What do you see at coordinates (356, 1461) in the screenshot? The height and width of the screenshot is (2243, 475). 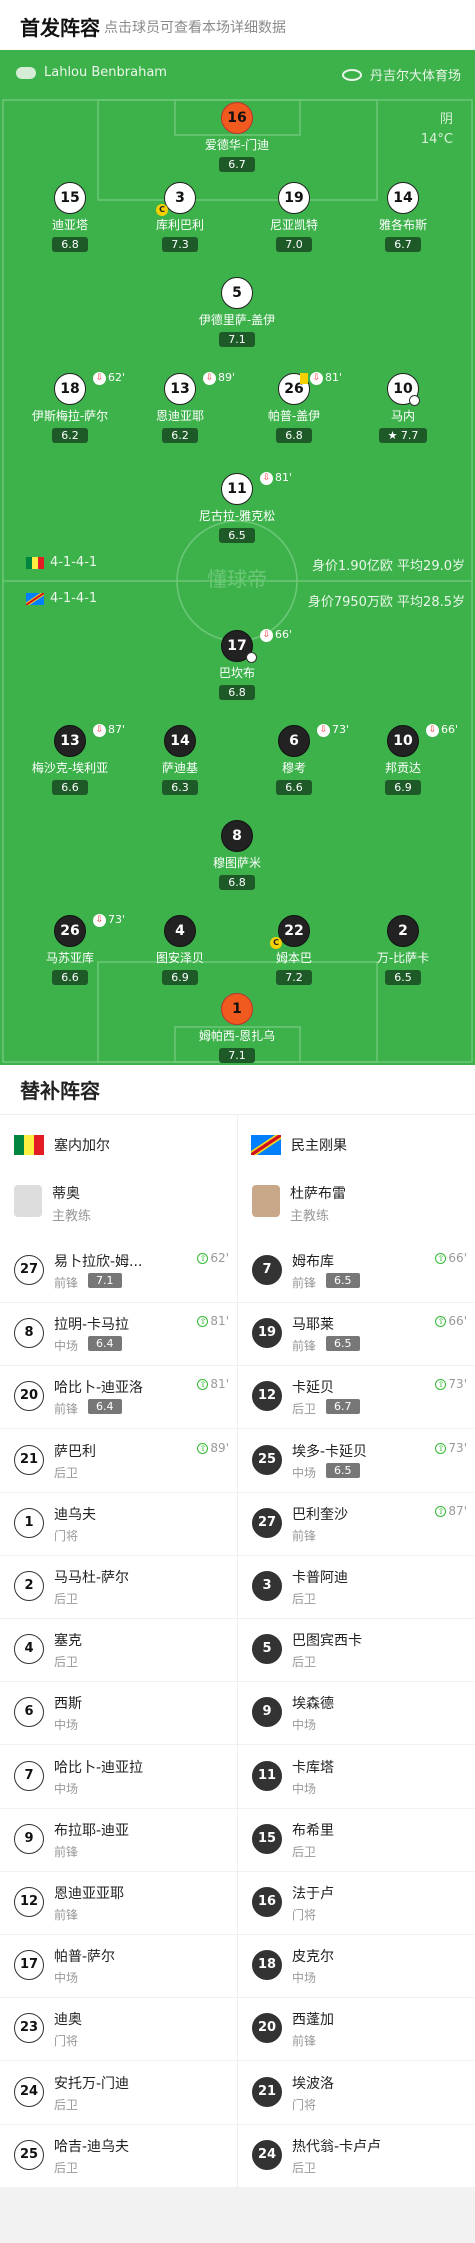 I see `bench-player-row: 25 埃多-卡延贝 中场 6.5 ⇧ 73'` at bounding box center [356, 1461].